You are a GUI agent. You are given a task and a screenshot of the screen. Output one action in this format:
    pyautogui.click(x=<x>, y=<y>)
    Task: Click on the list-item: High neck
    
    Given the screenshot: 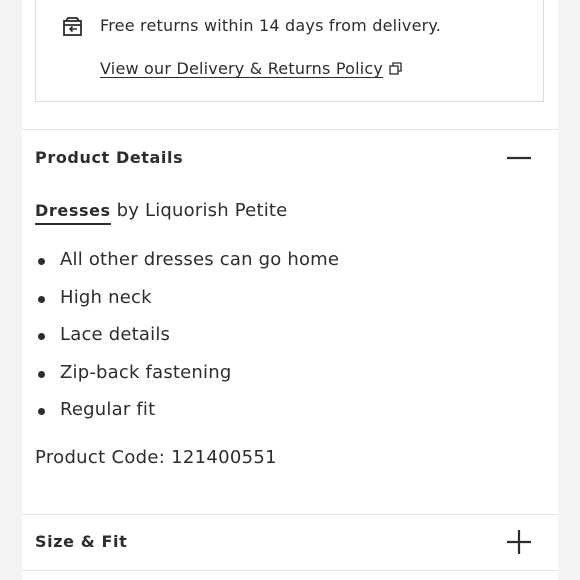 What is the action you would take?
    pyautogui.click(x=187, y=304)
    